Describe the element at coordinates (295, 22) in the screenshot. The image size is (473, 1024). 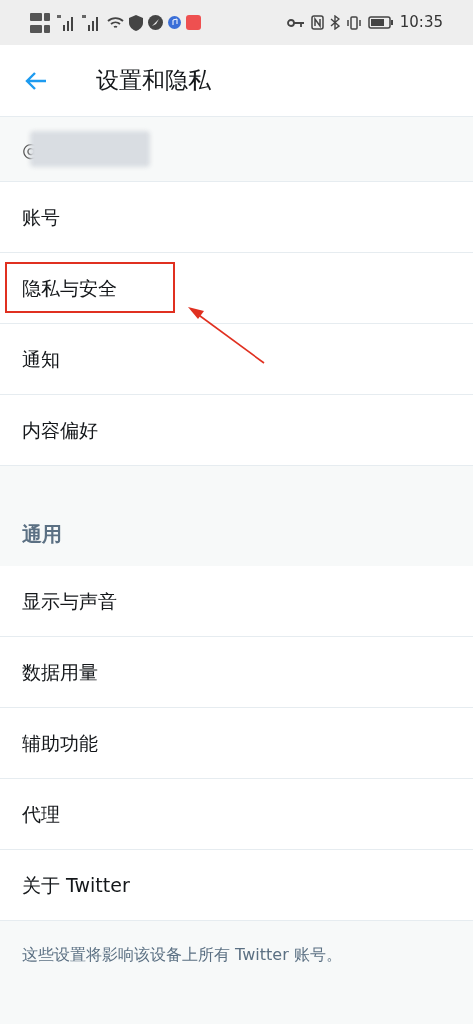
I see `key-icon` at that location.